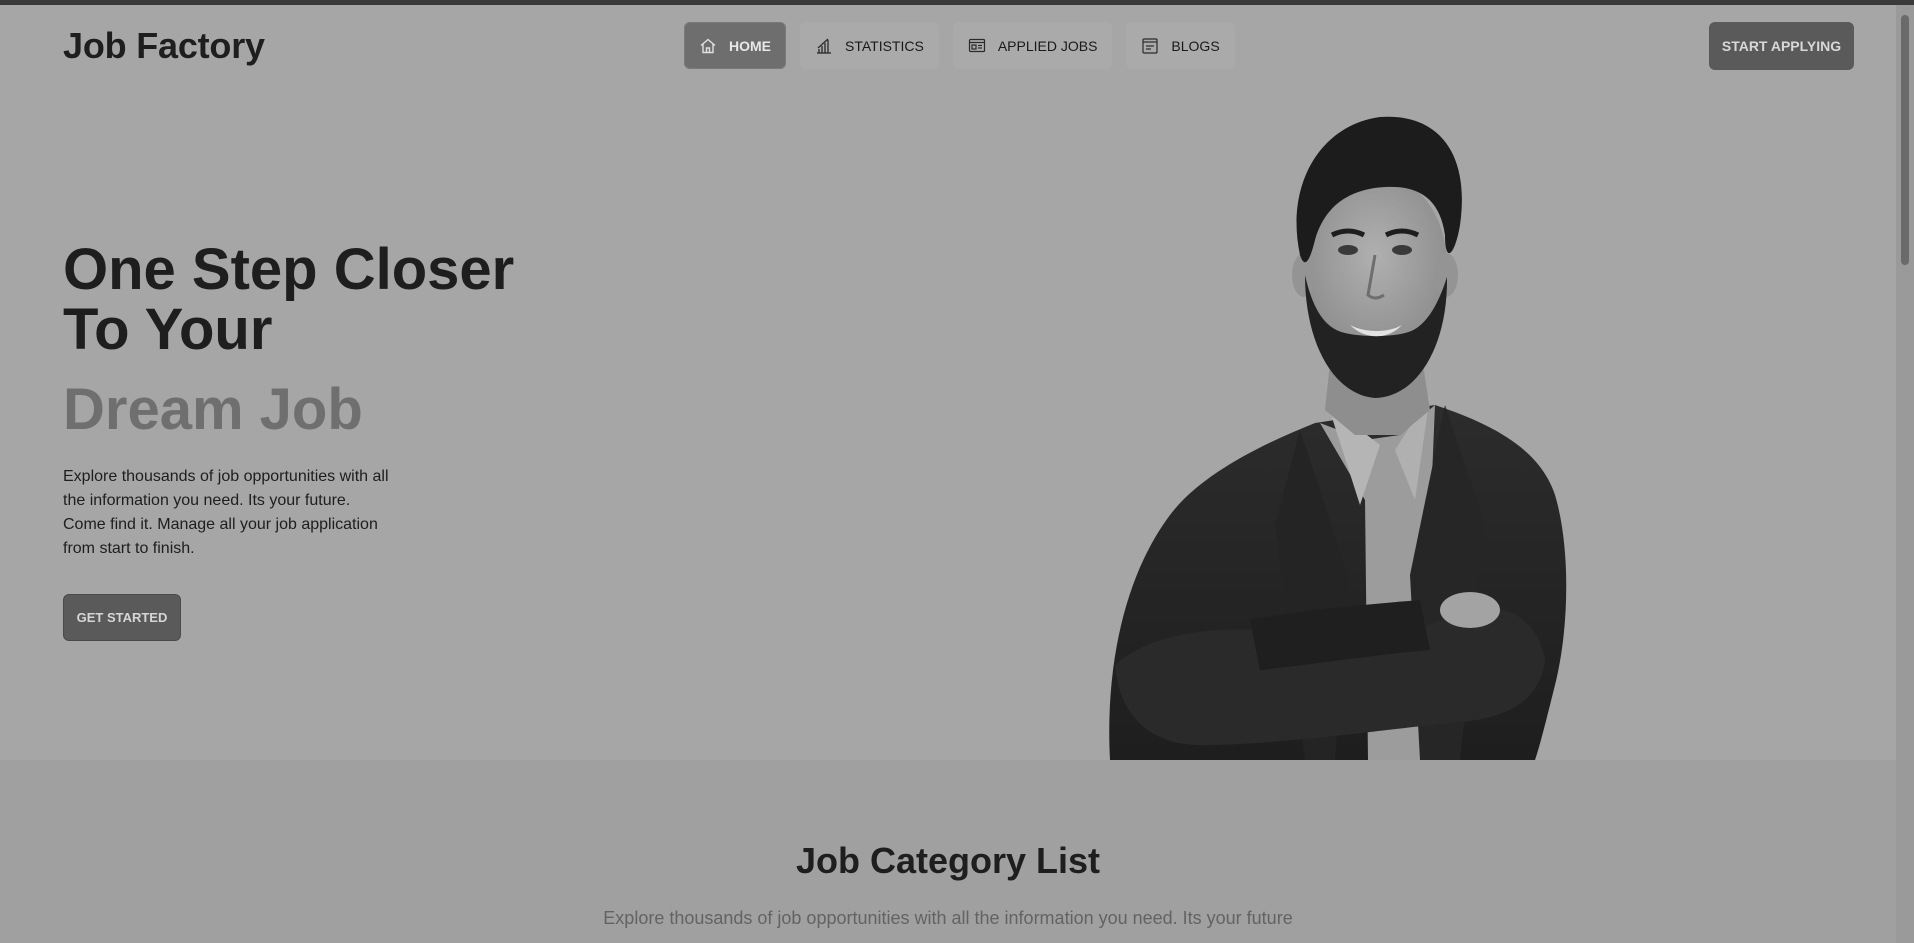 This screenshot has width=1914, height=943. Describe the element at coordinates (1905, 140) in the screenshot. I see `scrollbar-thumb` at that location.